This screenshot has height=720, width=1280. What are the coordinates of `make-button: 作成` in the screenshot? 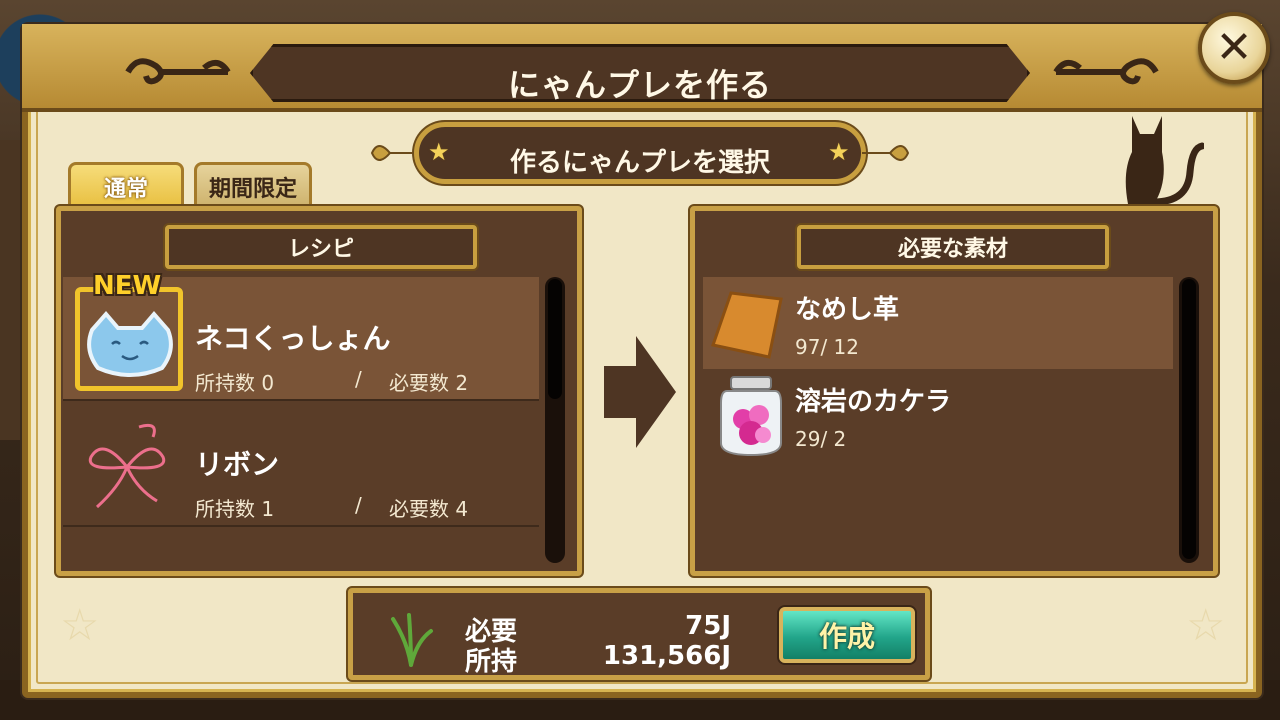 It's located at (847, 635).